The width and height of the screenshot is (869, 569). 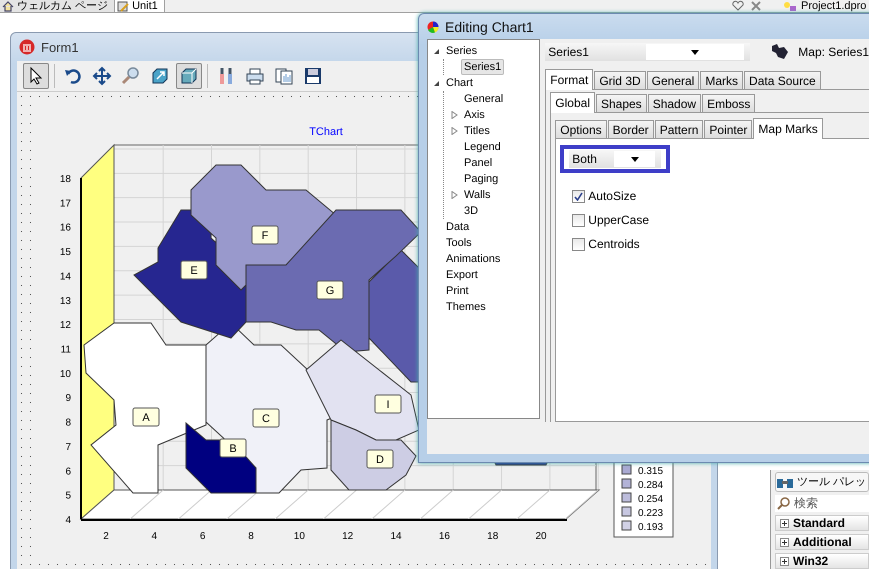 I want to click on cube-button, so click(x=189, y=76).